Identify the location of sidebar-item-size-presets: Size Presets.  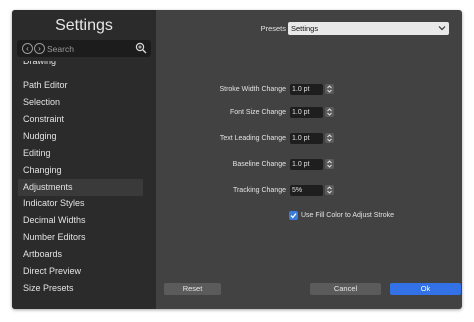
(80, 288).